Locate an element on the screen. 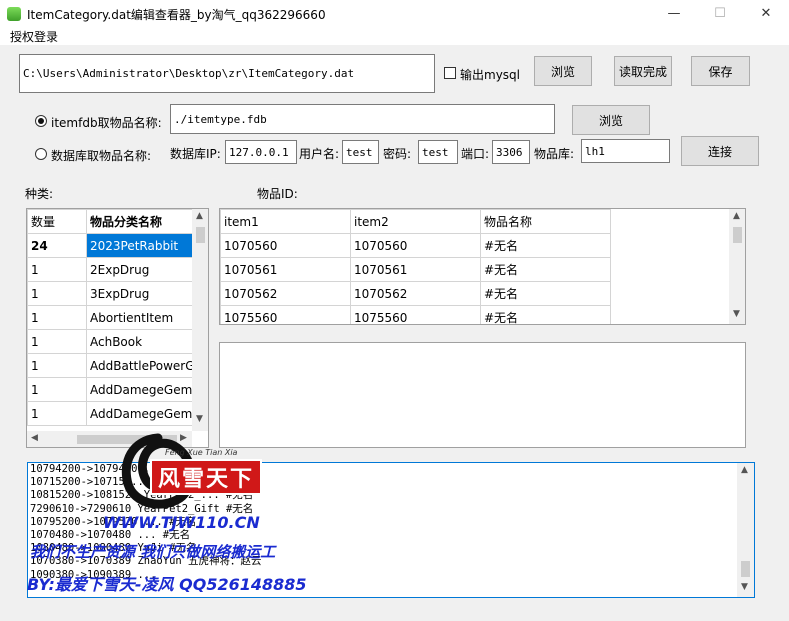 This screenshot has width=789, height=621. table-row: 1070562 1070562 #无名 is located at coordinates (415, 293).